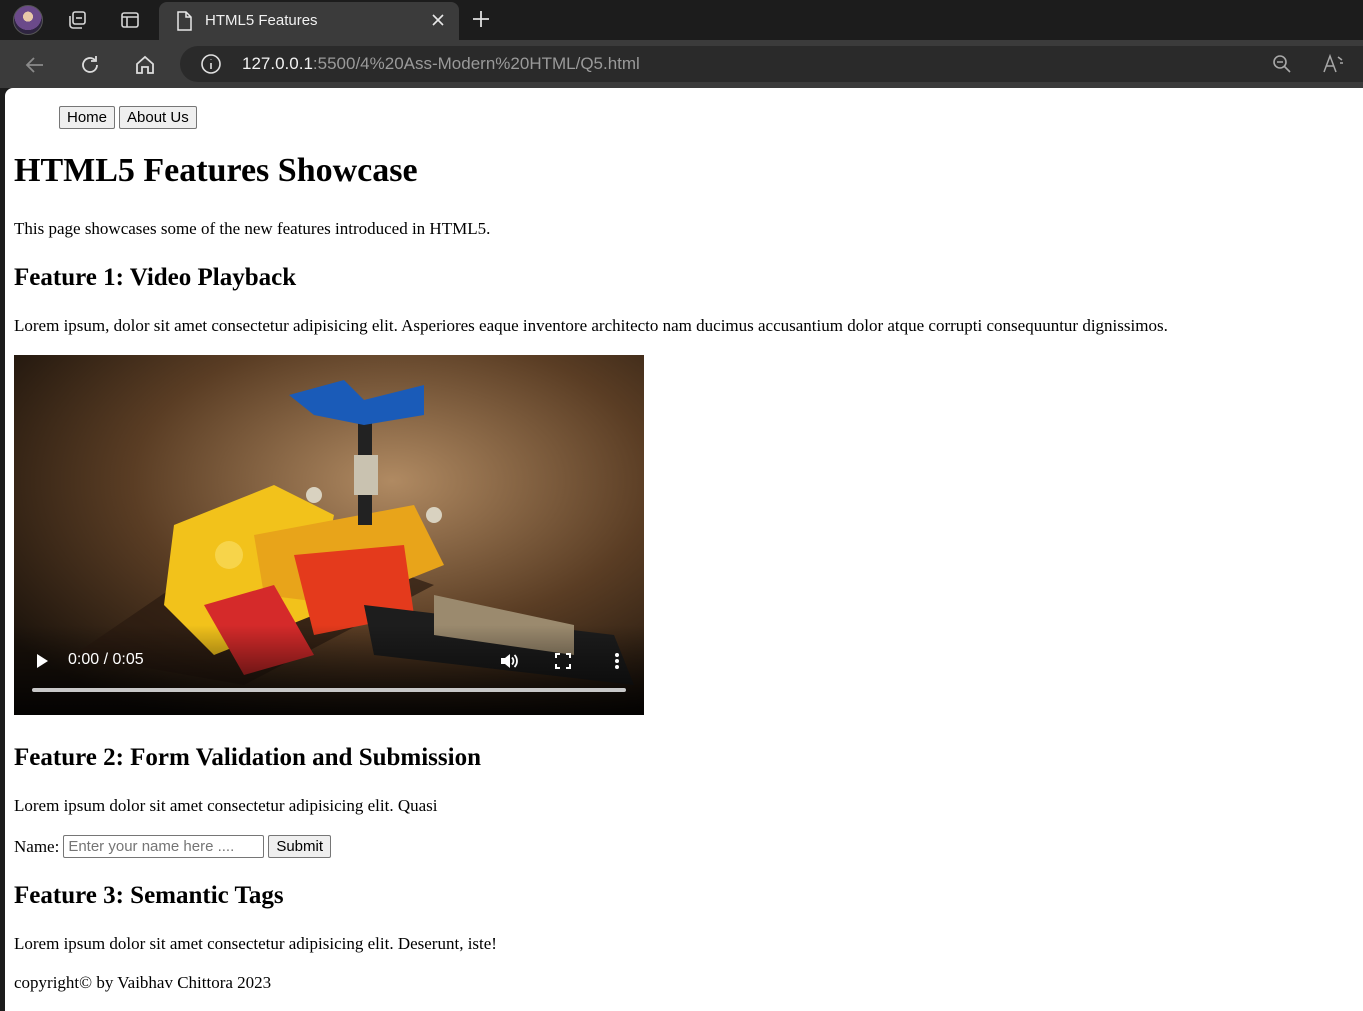  I want to click on url-host: 127.0.0.1, so click(277, 63).